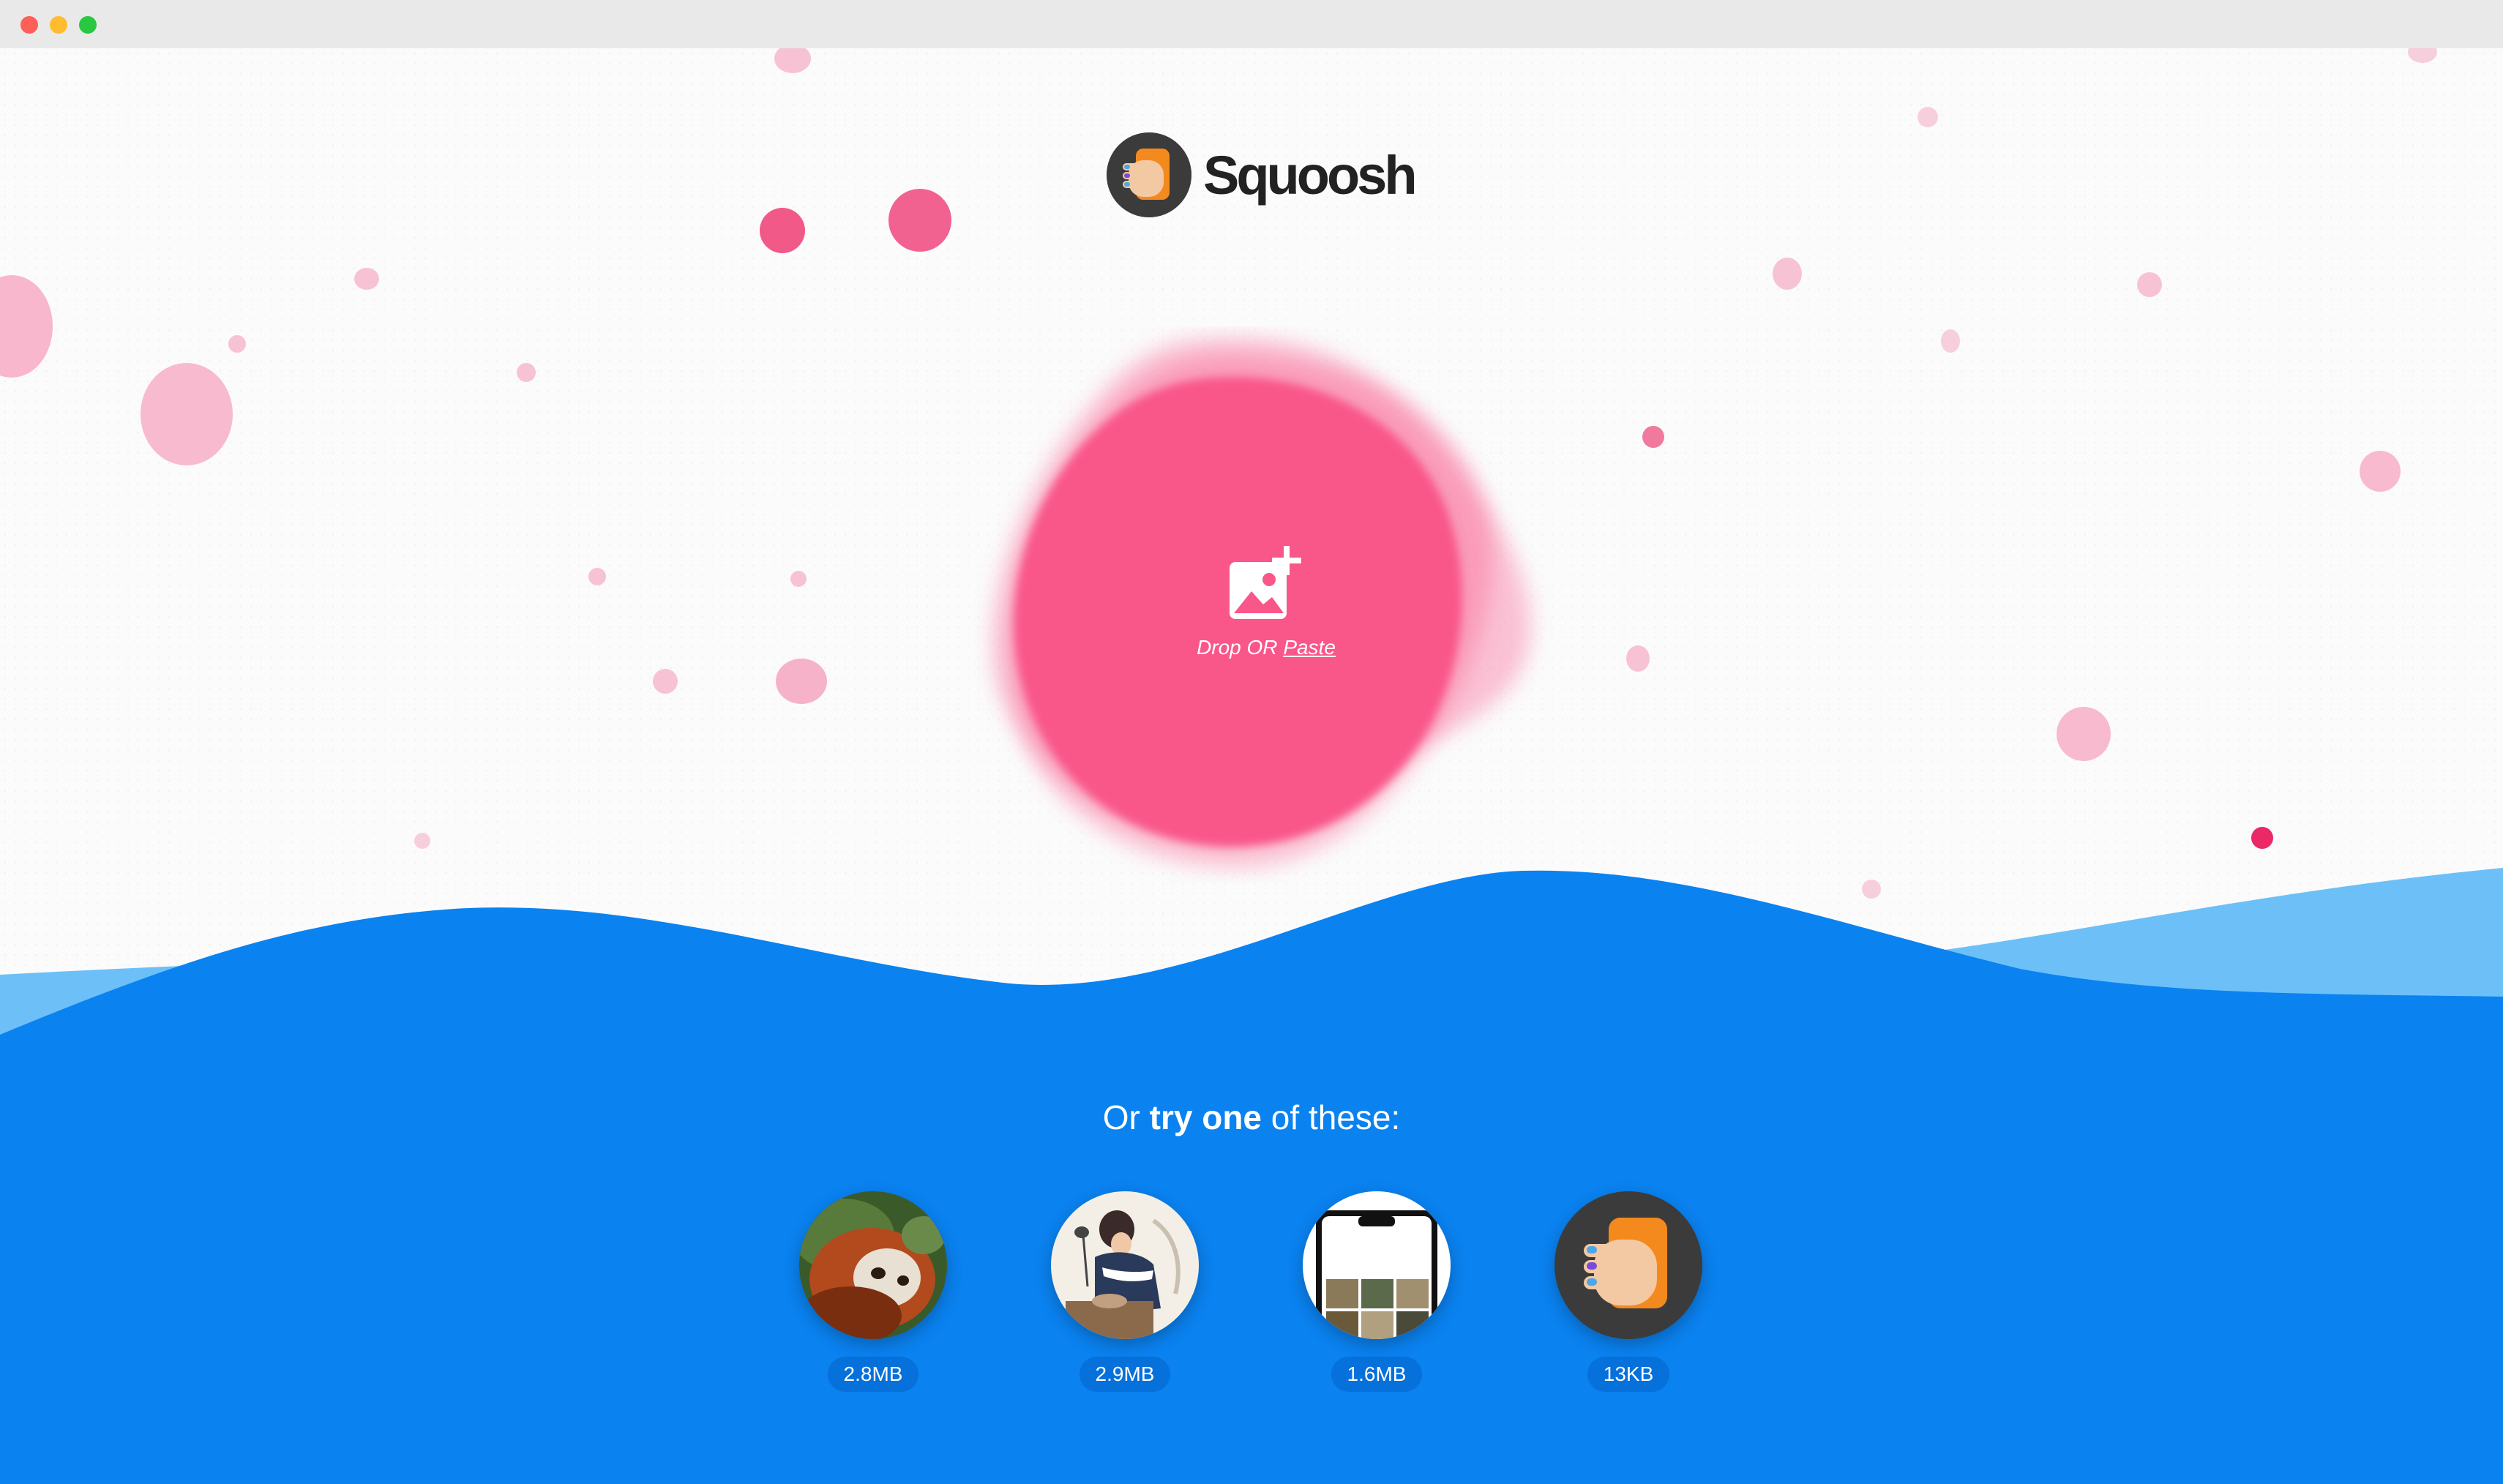 The width and height of the screenshot is (2503, 1484). I want to click on demo-item-red-panda: 2.8MB, so click(873, 1291).